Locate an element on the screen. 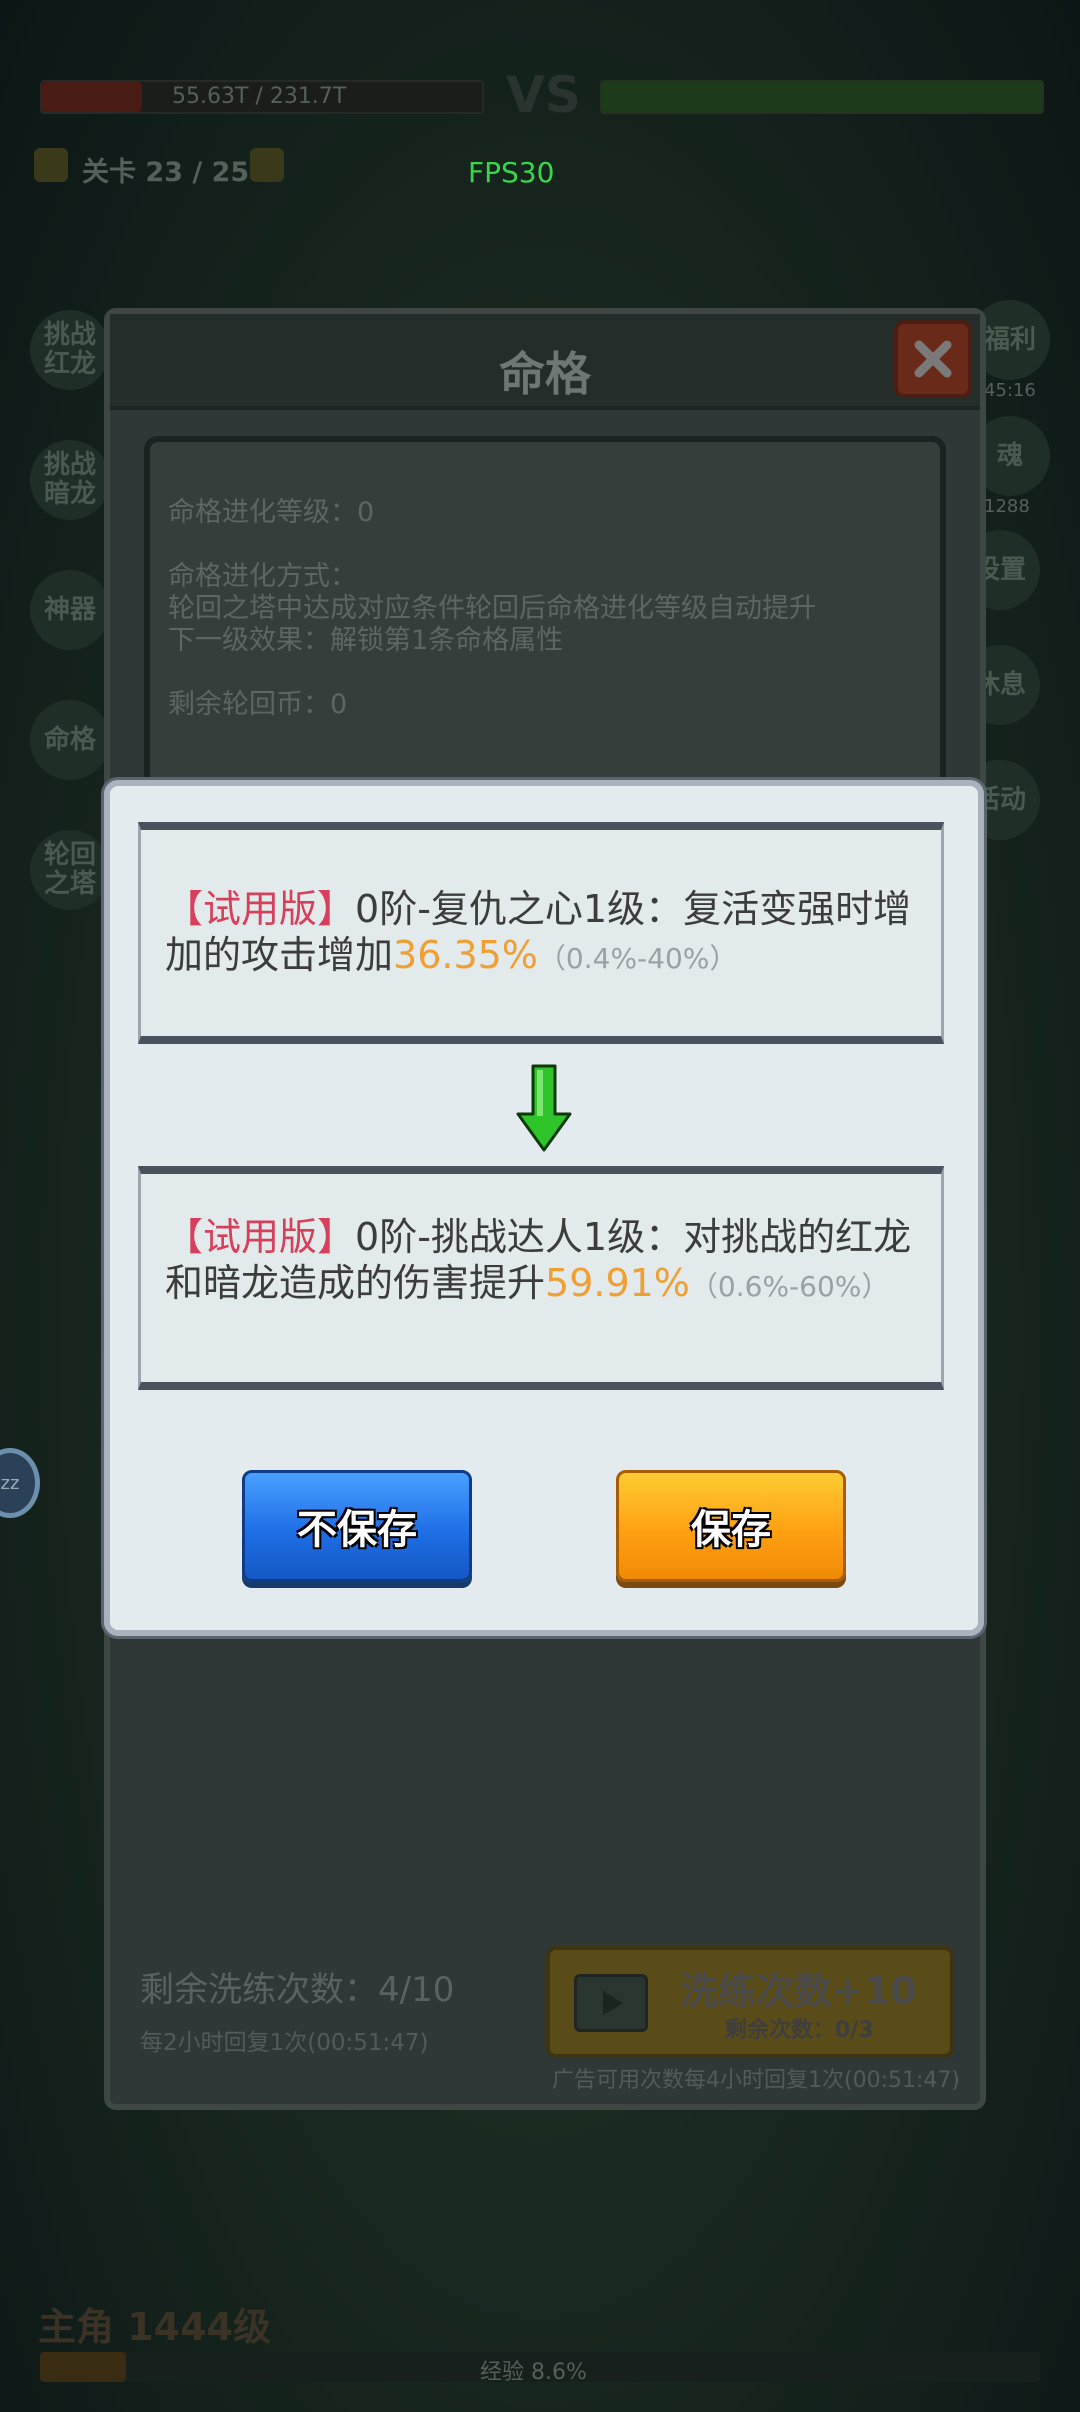  side-btn-artifact: 神器 is located at coordinates (70, 610).